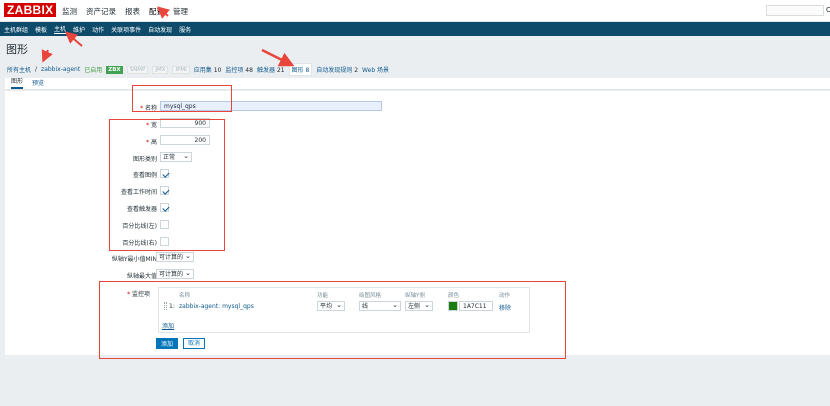  Describe the element at coordinates (795, 10) in the screenshot. I see `search-input` at that location.